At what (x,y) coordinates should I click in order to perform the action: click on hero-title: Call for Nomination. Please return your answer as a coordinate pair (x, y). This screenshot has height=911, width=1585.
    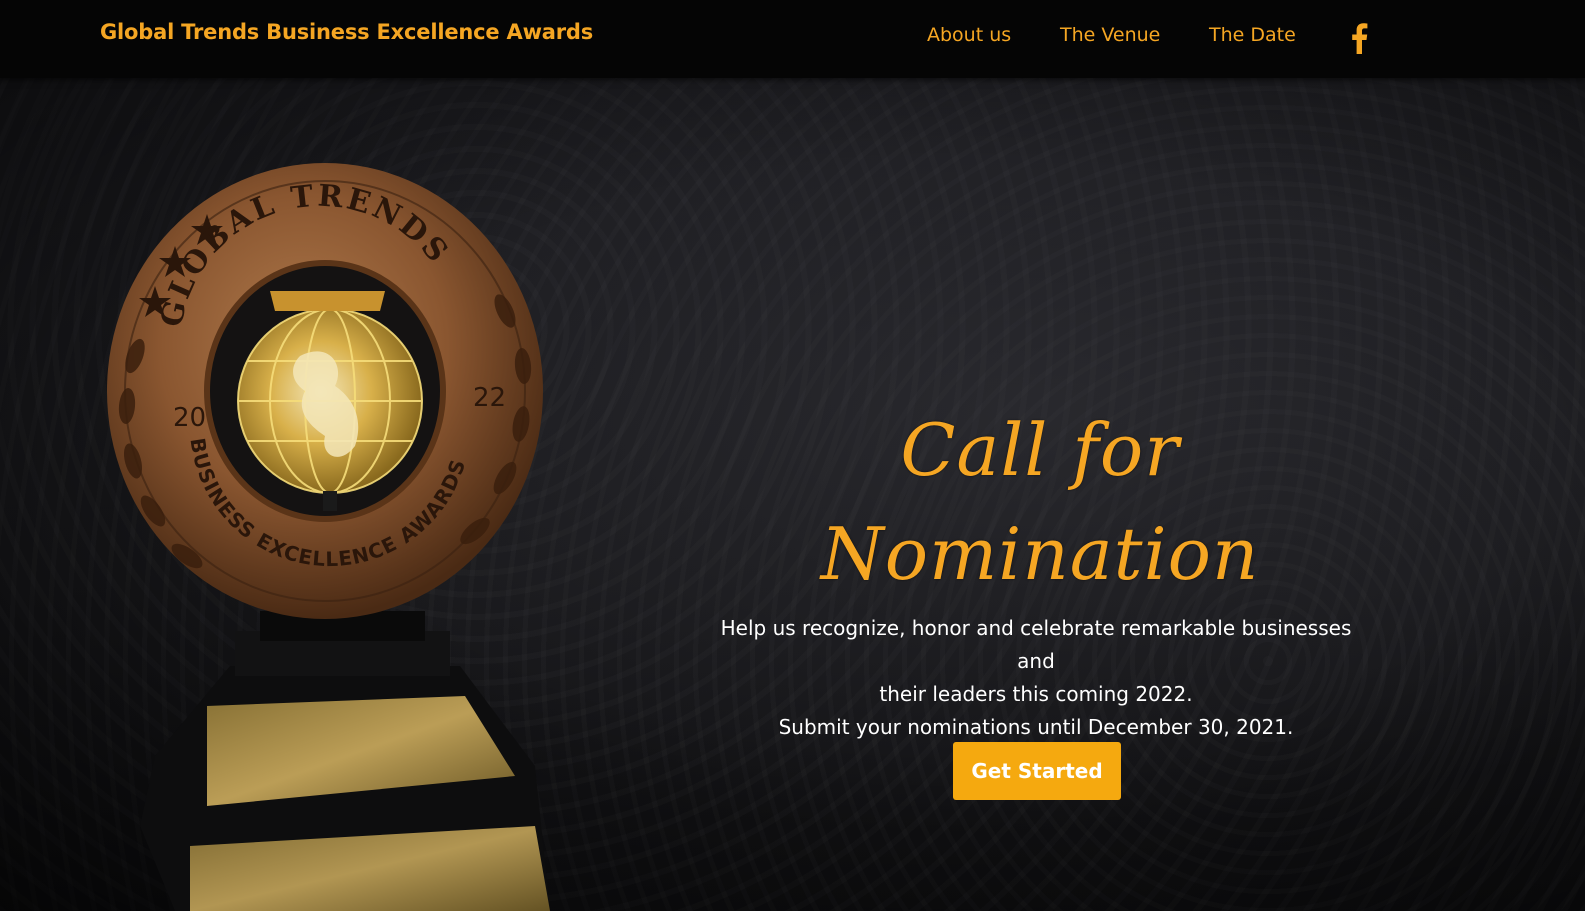
    Looking at the image, I should click on (1040, 502).